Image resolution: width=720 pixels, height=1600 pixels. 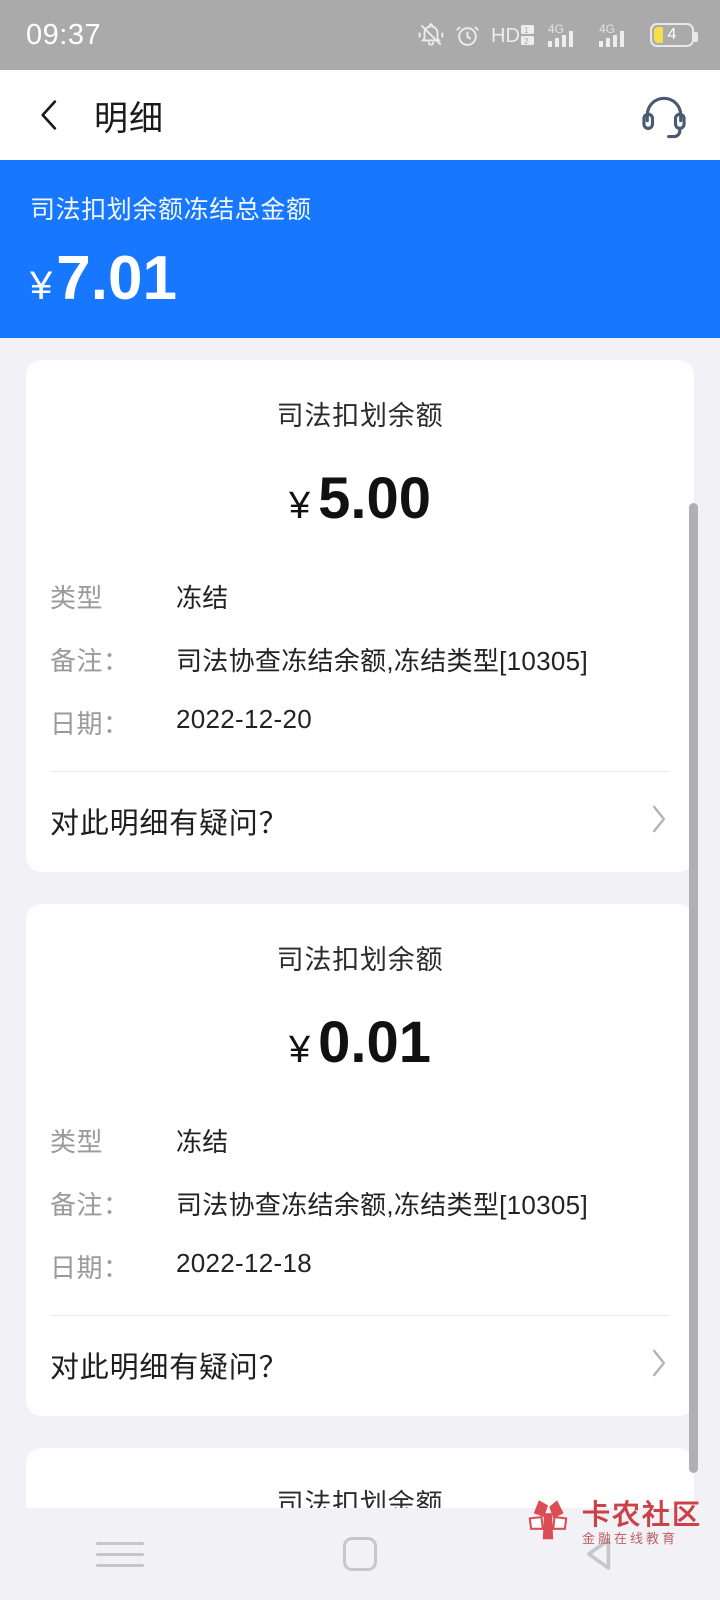 What do you see at coordinates (360, 1266) in the screenshot?
I see `field-date: 日期： 2022-12-18` at bounding box center [360, 1266].